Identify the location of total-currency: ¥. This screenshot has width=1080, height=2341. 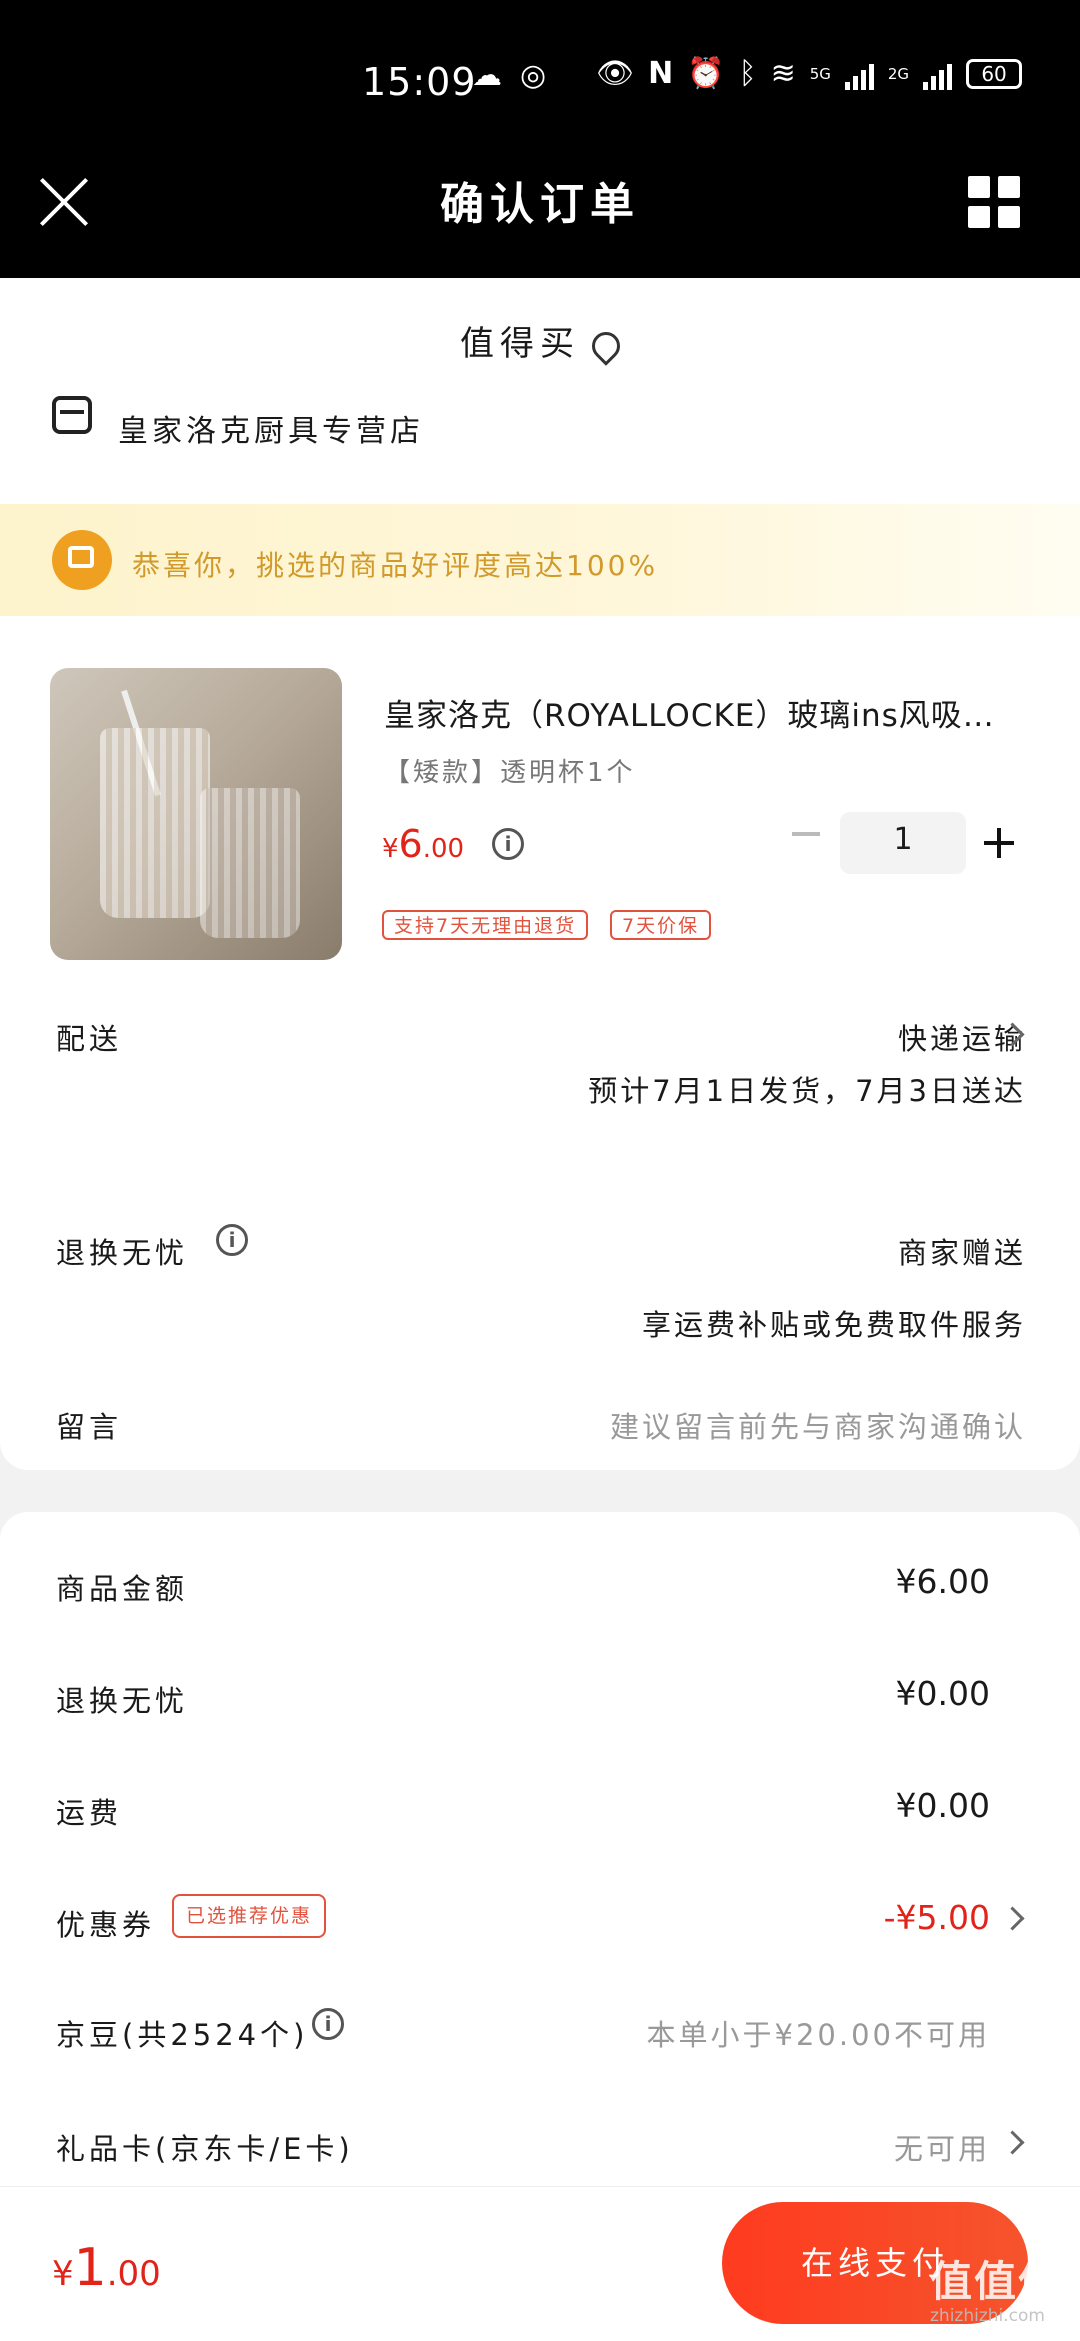
(63, 2274).